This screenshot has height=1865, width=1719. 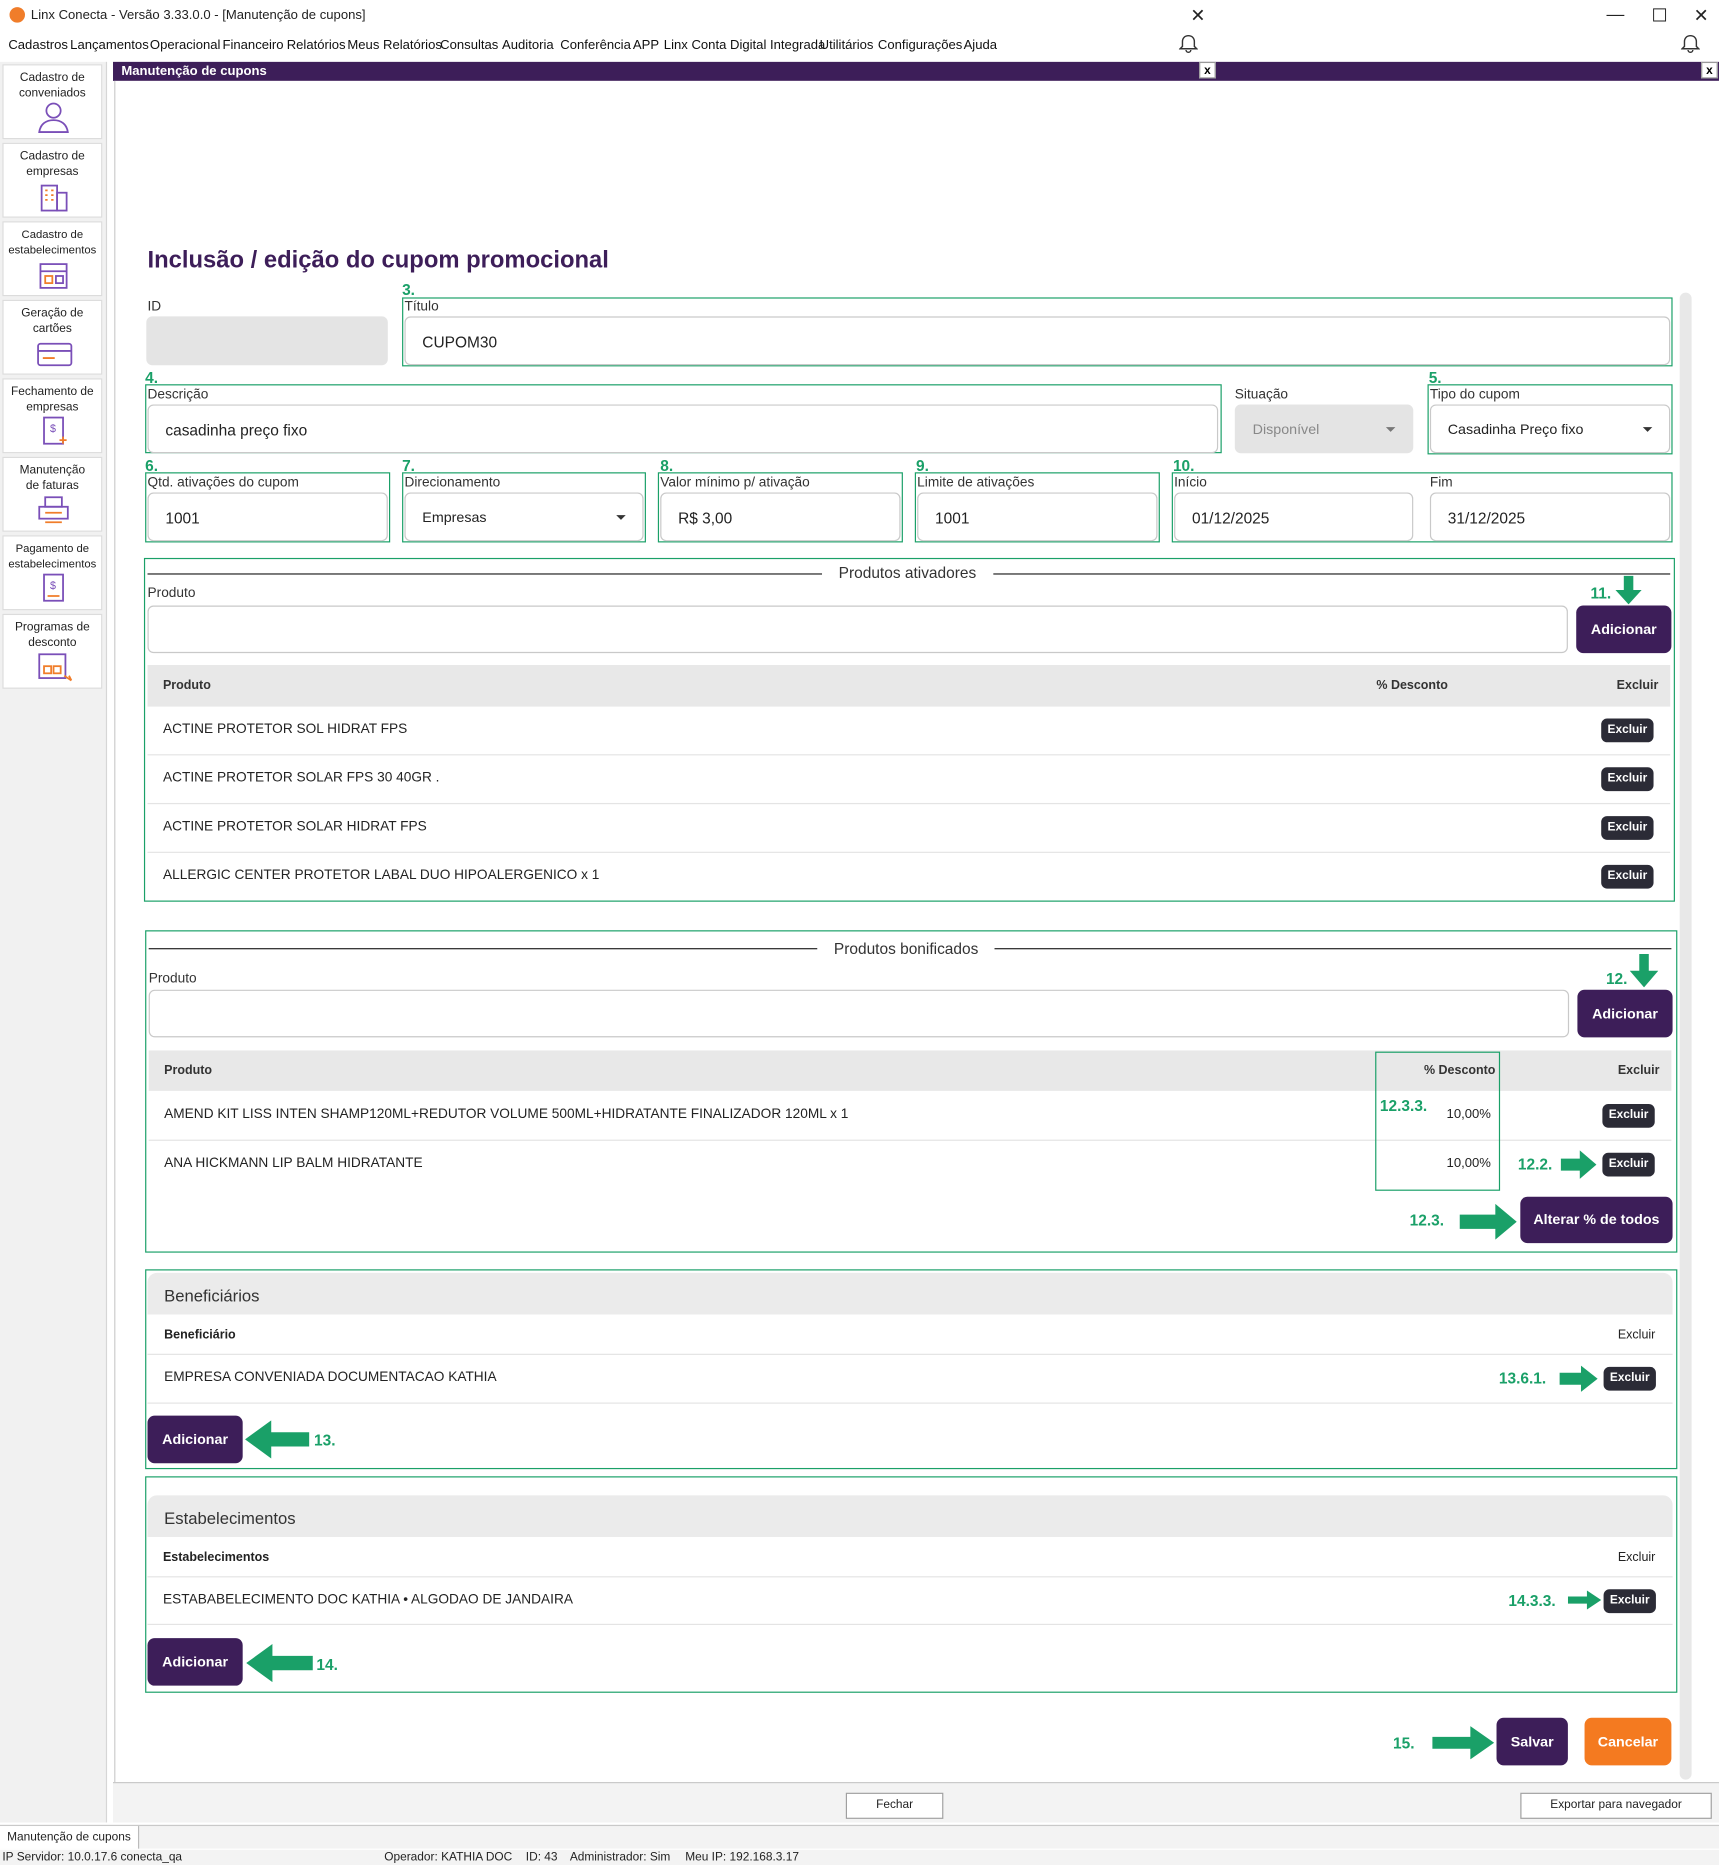 What do you see at coordinates (52, 478) in the screenshot?
I see `sidebar-item-label: Manutenção de faturas` at bounding box center [52, 478].